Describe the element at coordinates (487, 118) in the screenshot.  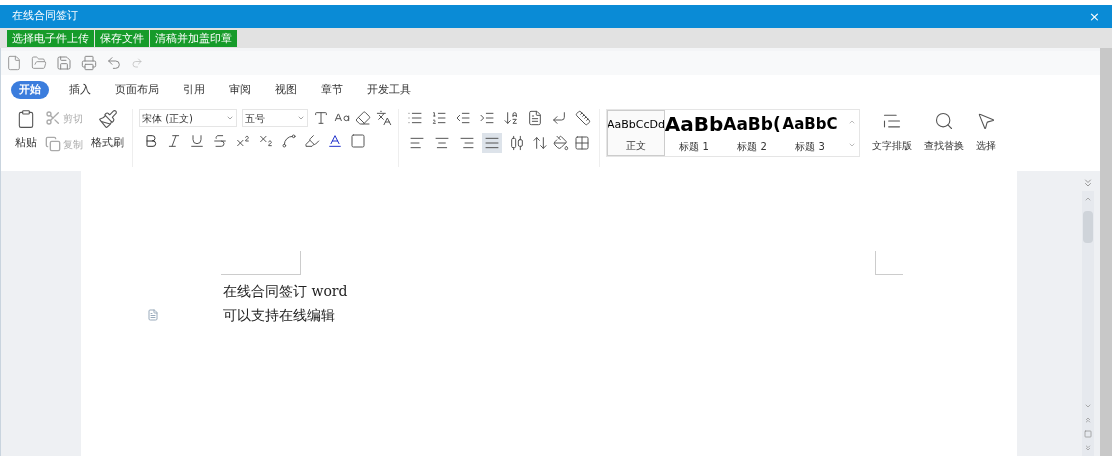
I see `indent-icon` at that location.